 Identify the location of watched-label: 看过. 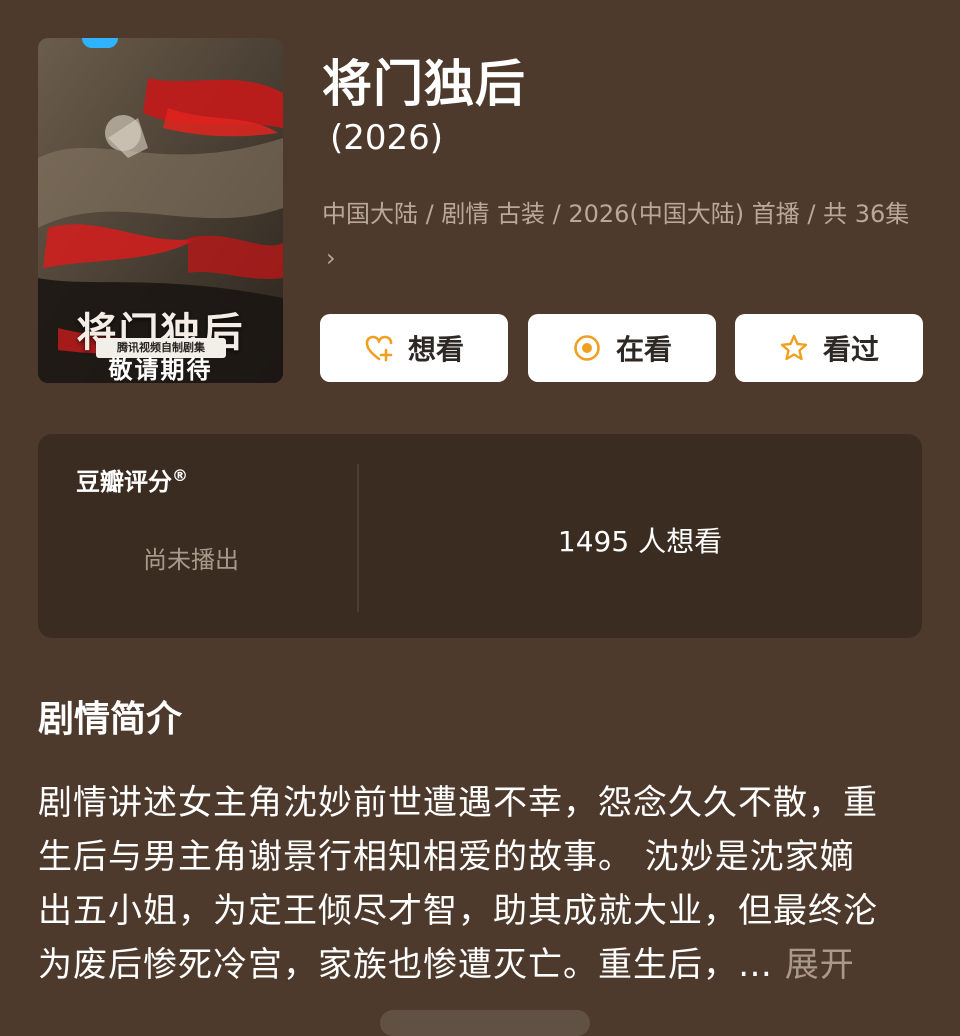
(850, 349).